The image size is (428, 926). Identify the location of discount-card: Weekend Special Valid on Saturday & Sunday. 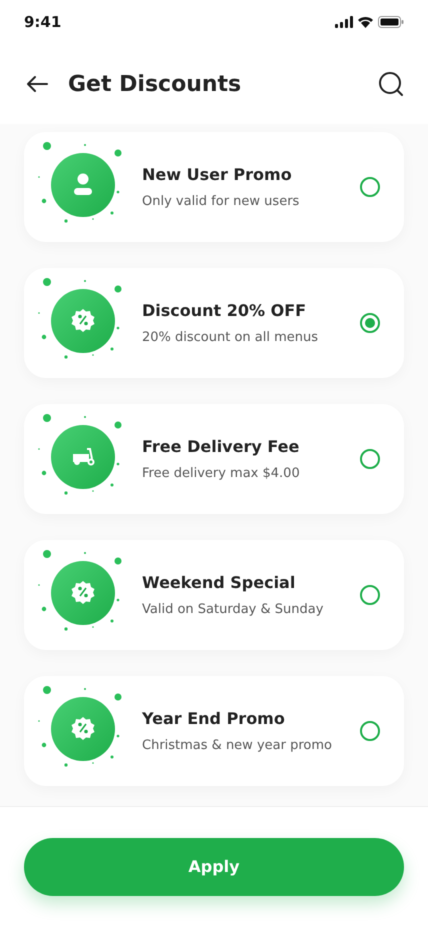
(214, 595).